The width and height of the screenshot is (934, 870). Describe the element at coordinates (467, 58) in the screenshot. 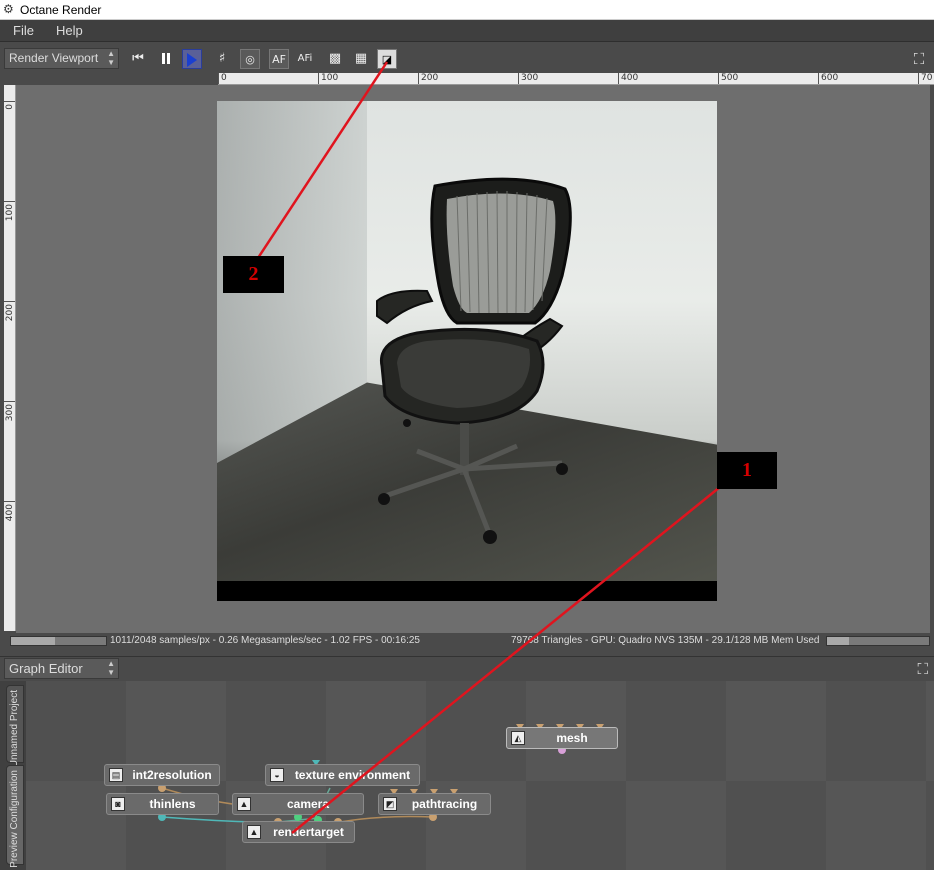

I see `render-toolbar: Render Viewport ▲ ▼ ⏮ ♯ ◎ AF AFi ▩ ▦ ◪` at that location.